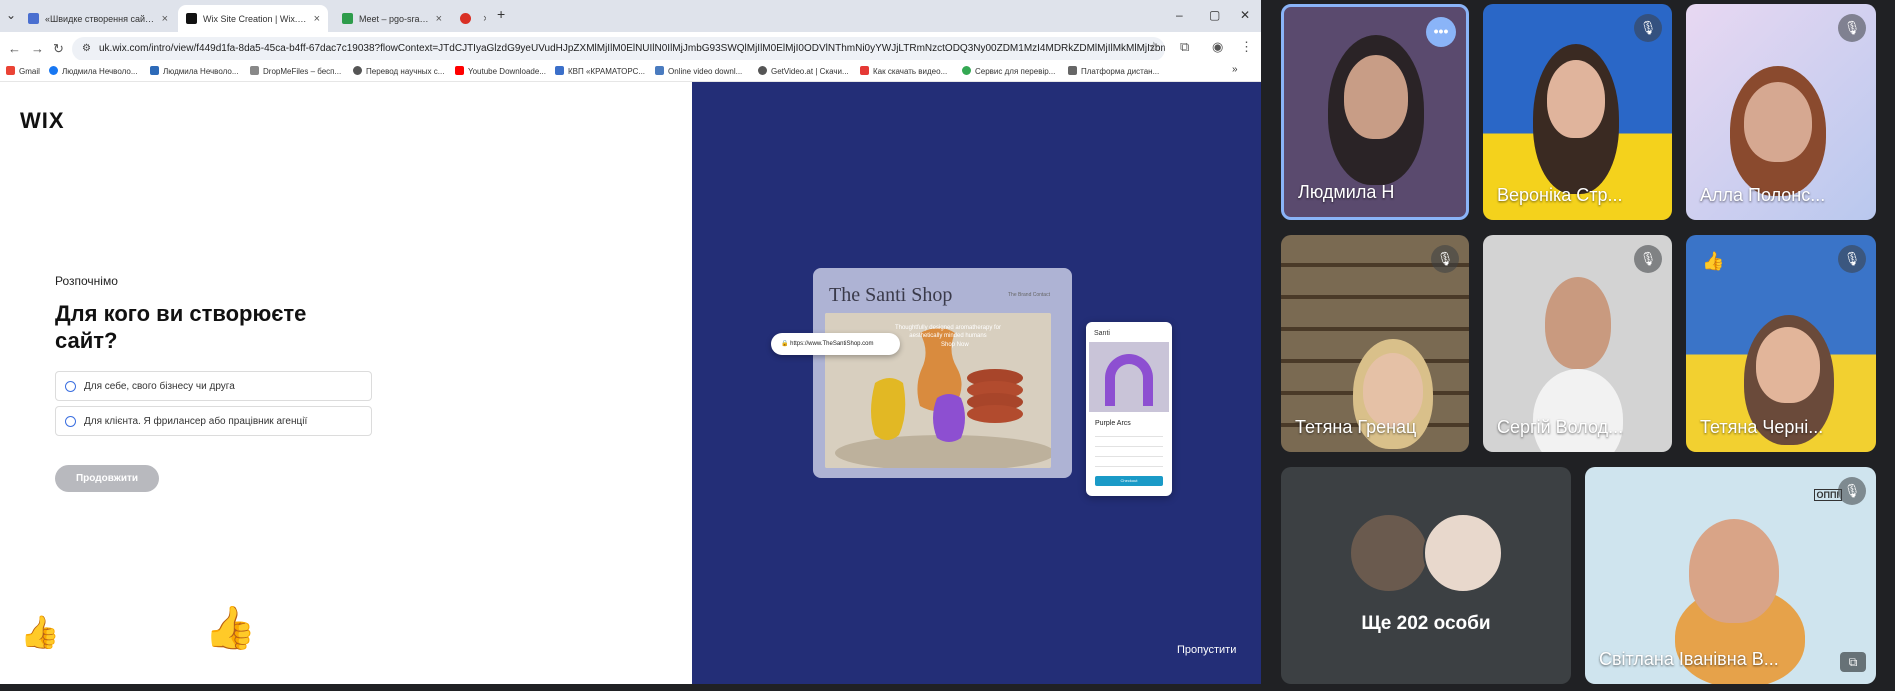 The height and width of the screenshot is (691, 1895). Describe the element at coordinates (786, 344) in the screenshot. I see `lock-icon: 🔒` at that location.